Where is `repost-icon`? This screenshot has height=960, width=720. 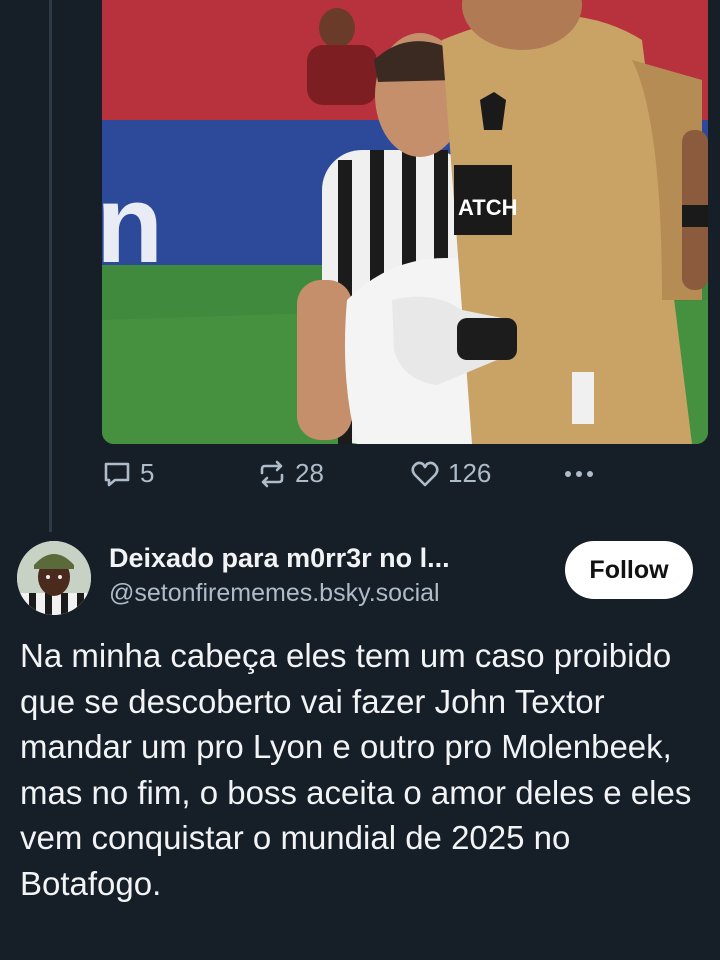 repost-icon is located at coordinates (272, 473).